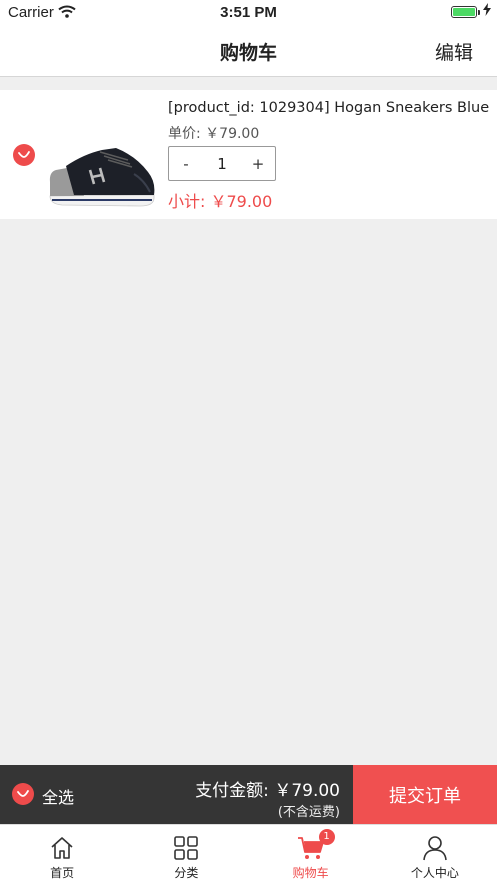 Image resolution: width=497 pixels, height=883 pixels. I want to click on tab-home: 首页, so click(62, 854).